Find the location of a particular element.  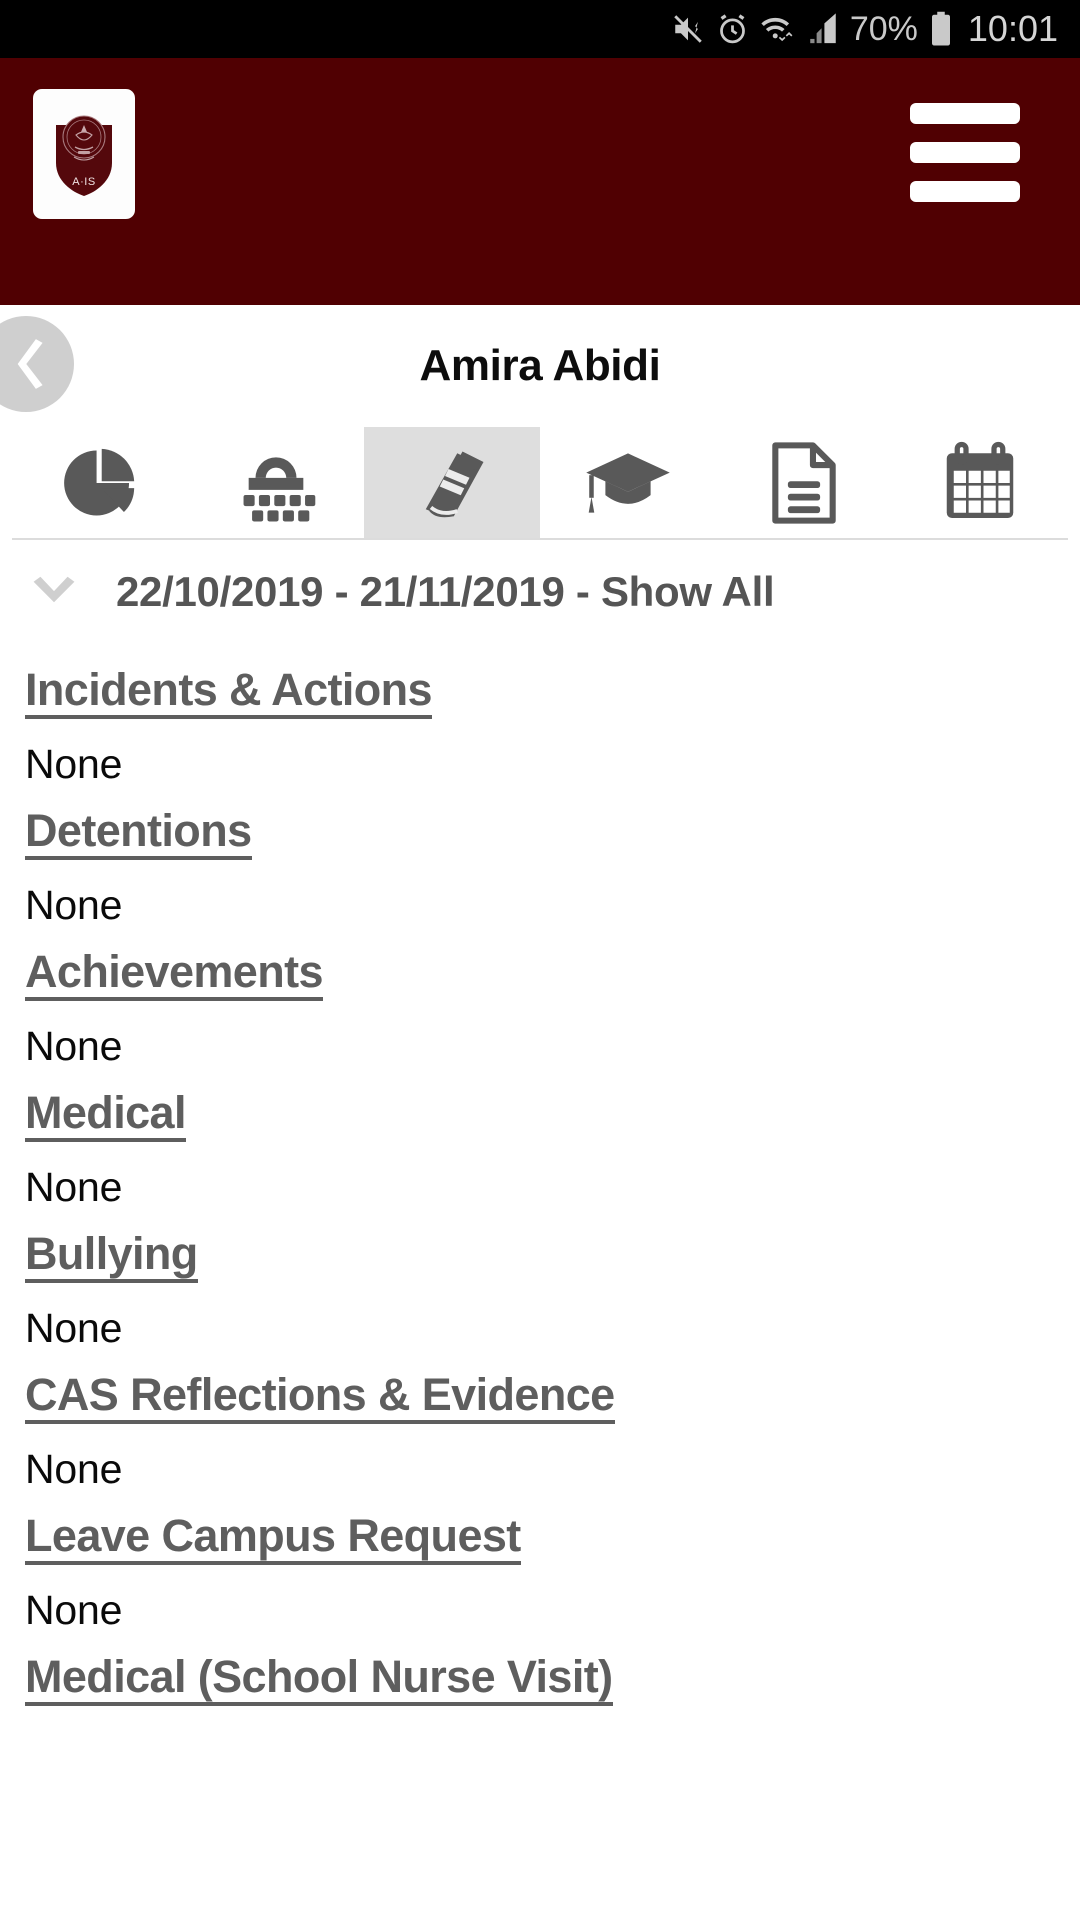

mute-vibrate-icon is located at coordinates (688, 29).